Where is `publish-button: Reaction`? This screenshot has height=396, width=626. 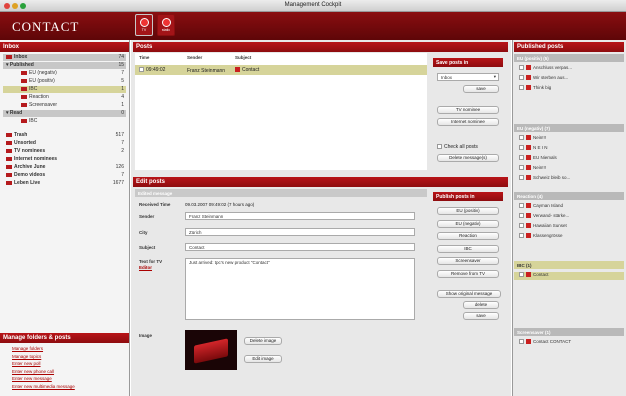 publish-button: Reaction is located at coordinates (468, 236).